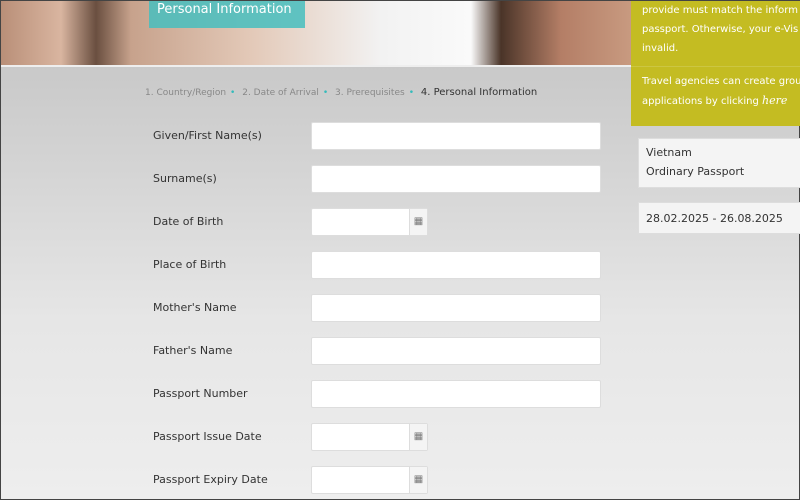 The height and width of the screenshot is (500, 800). Describe the element at coordinates (369, 437) in the screenshot. I see `passport-issue-date-input: ▦` at that location.